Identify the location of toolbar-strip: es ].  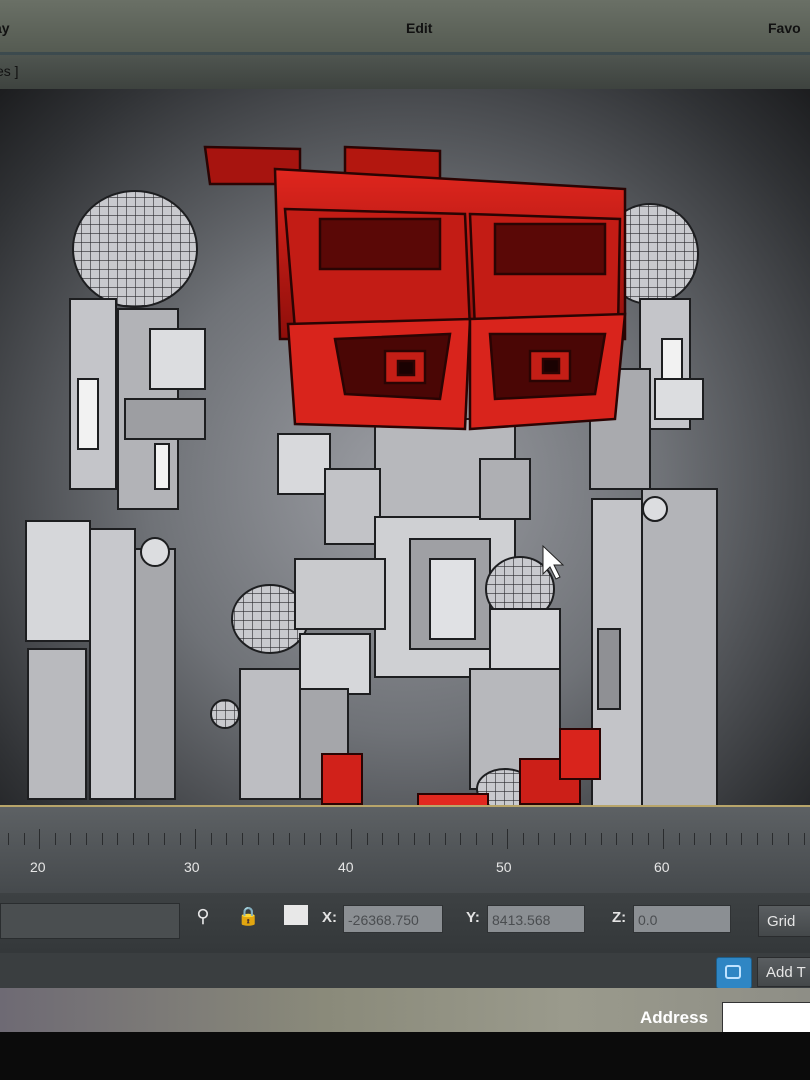
(405, 72).